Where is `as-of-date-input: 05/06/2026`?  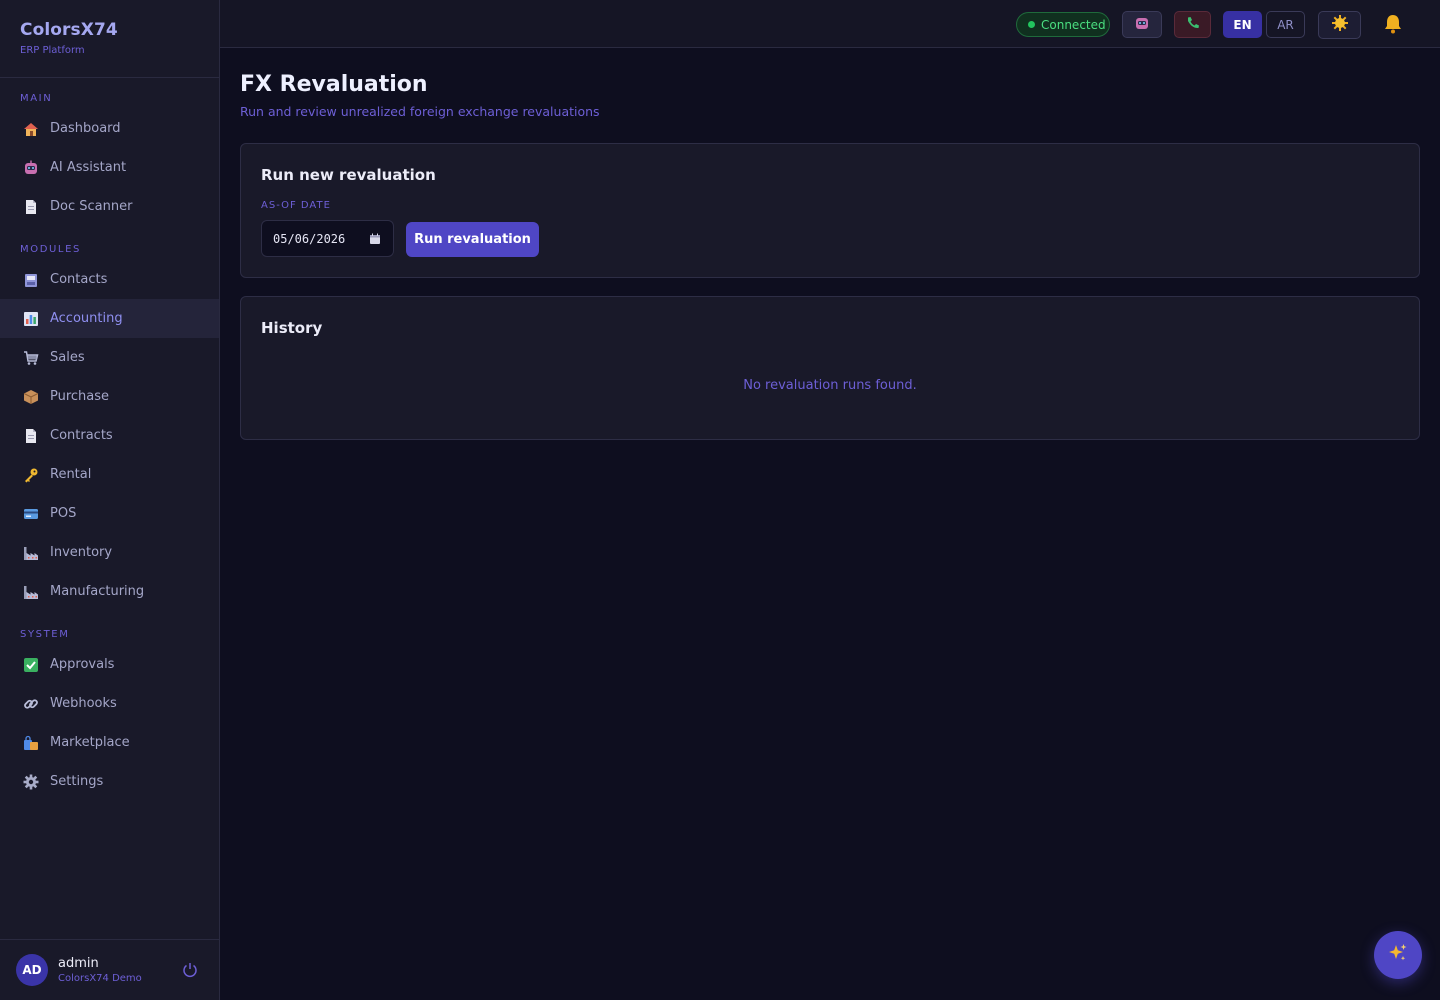 as-of-date-input: 05/06/2026 is located at coordinates (327, 238).